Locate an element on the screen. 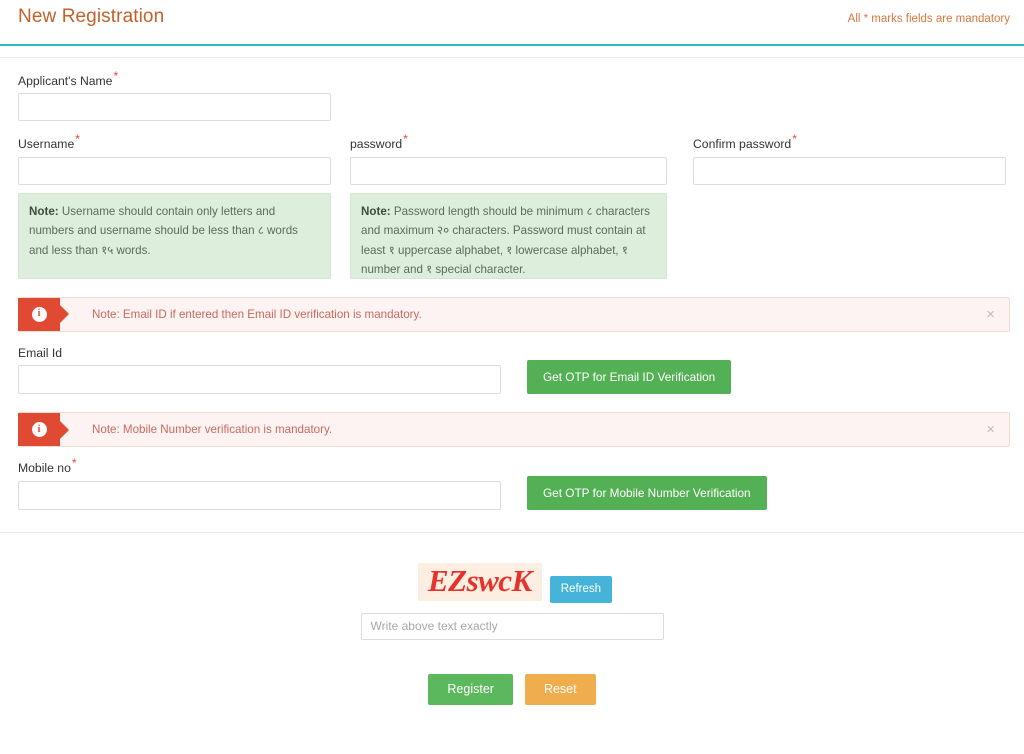  applicant-name-label-text: Applicant's Name is located at coordinates (65, 81).